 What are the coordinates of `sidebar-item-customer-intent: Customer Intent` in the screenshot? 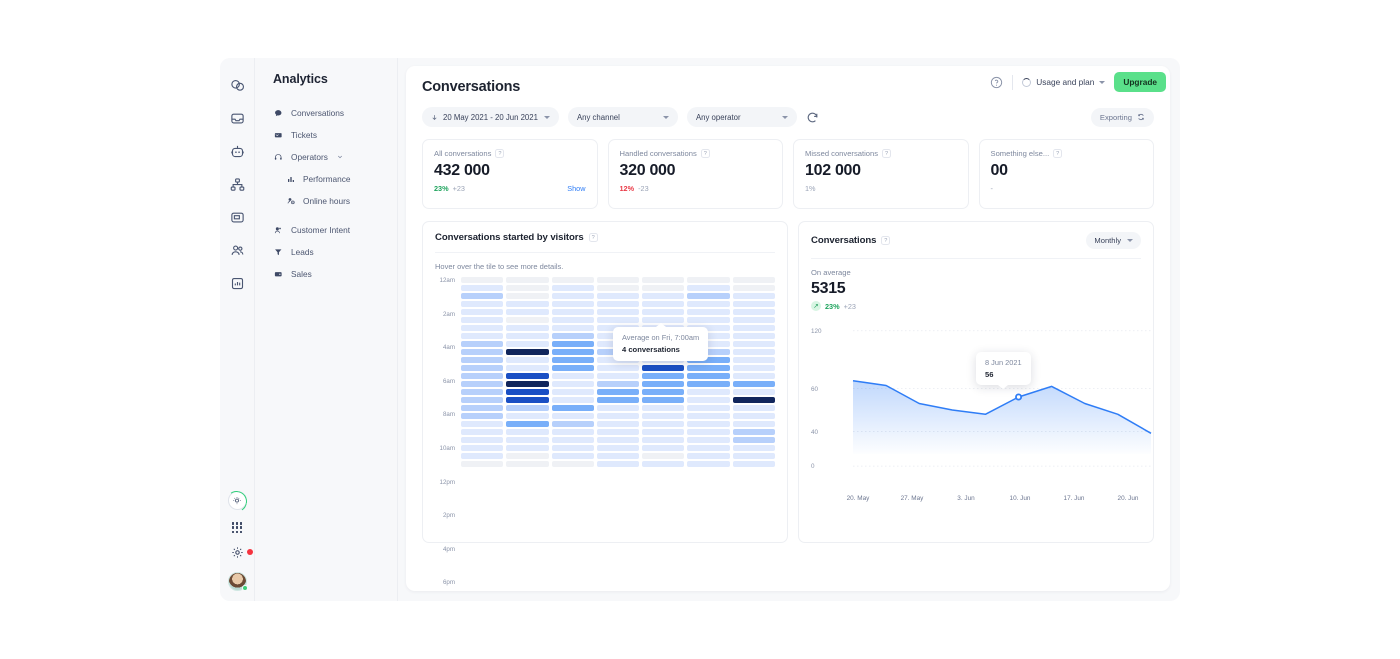 It's located at (335, 230).